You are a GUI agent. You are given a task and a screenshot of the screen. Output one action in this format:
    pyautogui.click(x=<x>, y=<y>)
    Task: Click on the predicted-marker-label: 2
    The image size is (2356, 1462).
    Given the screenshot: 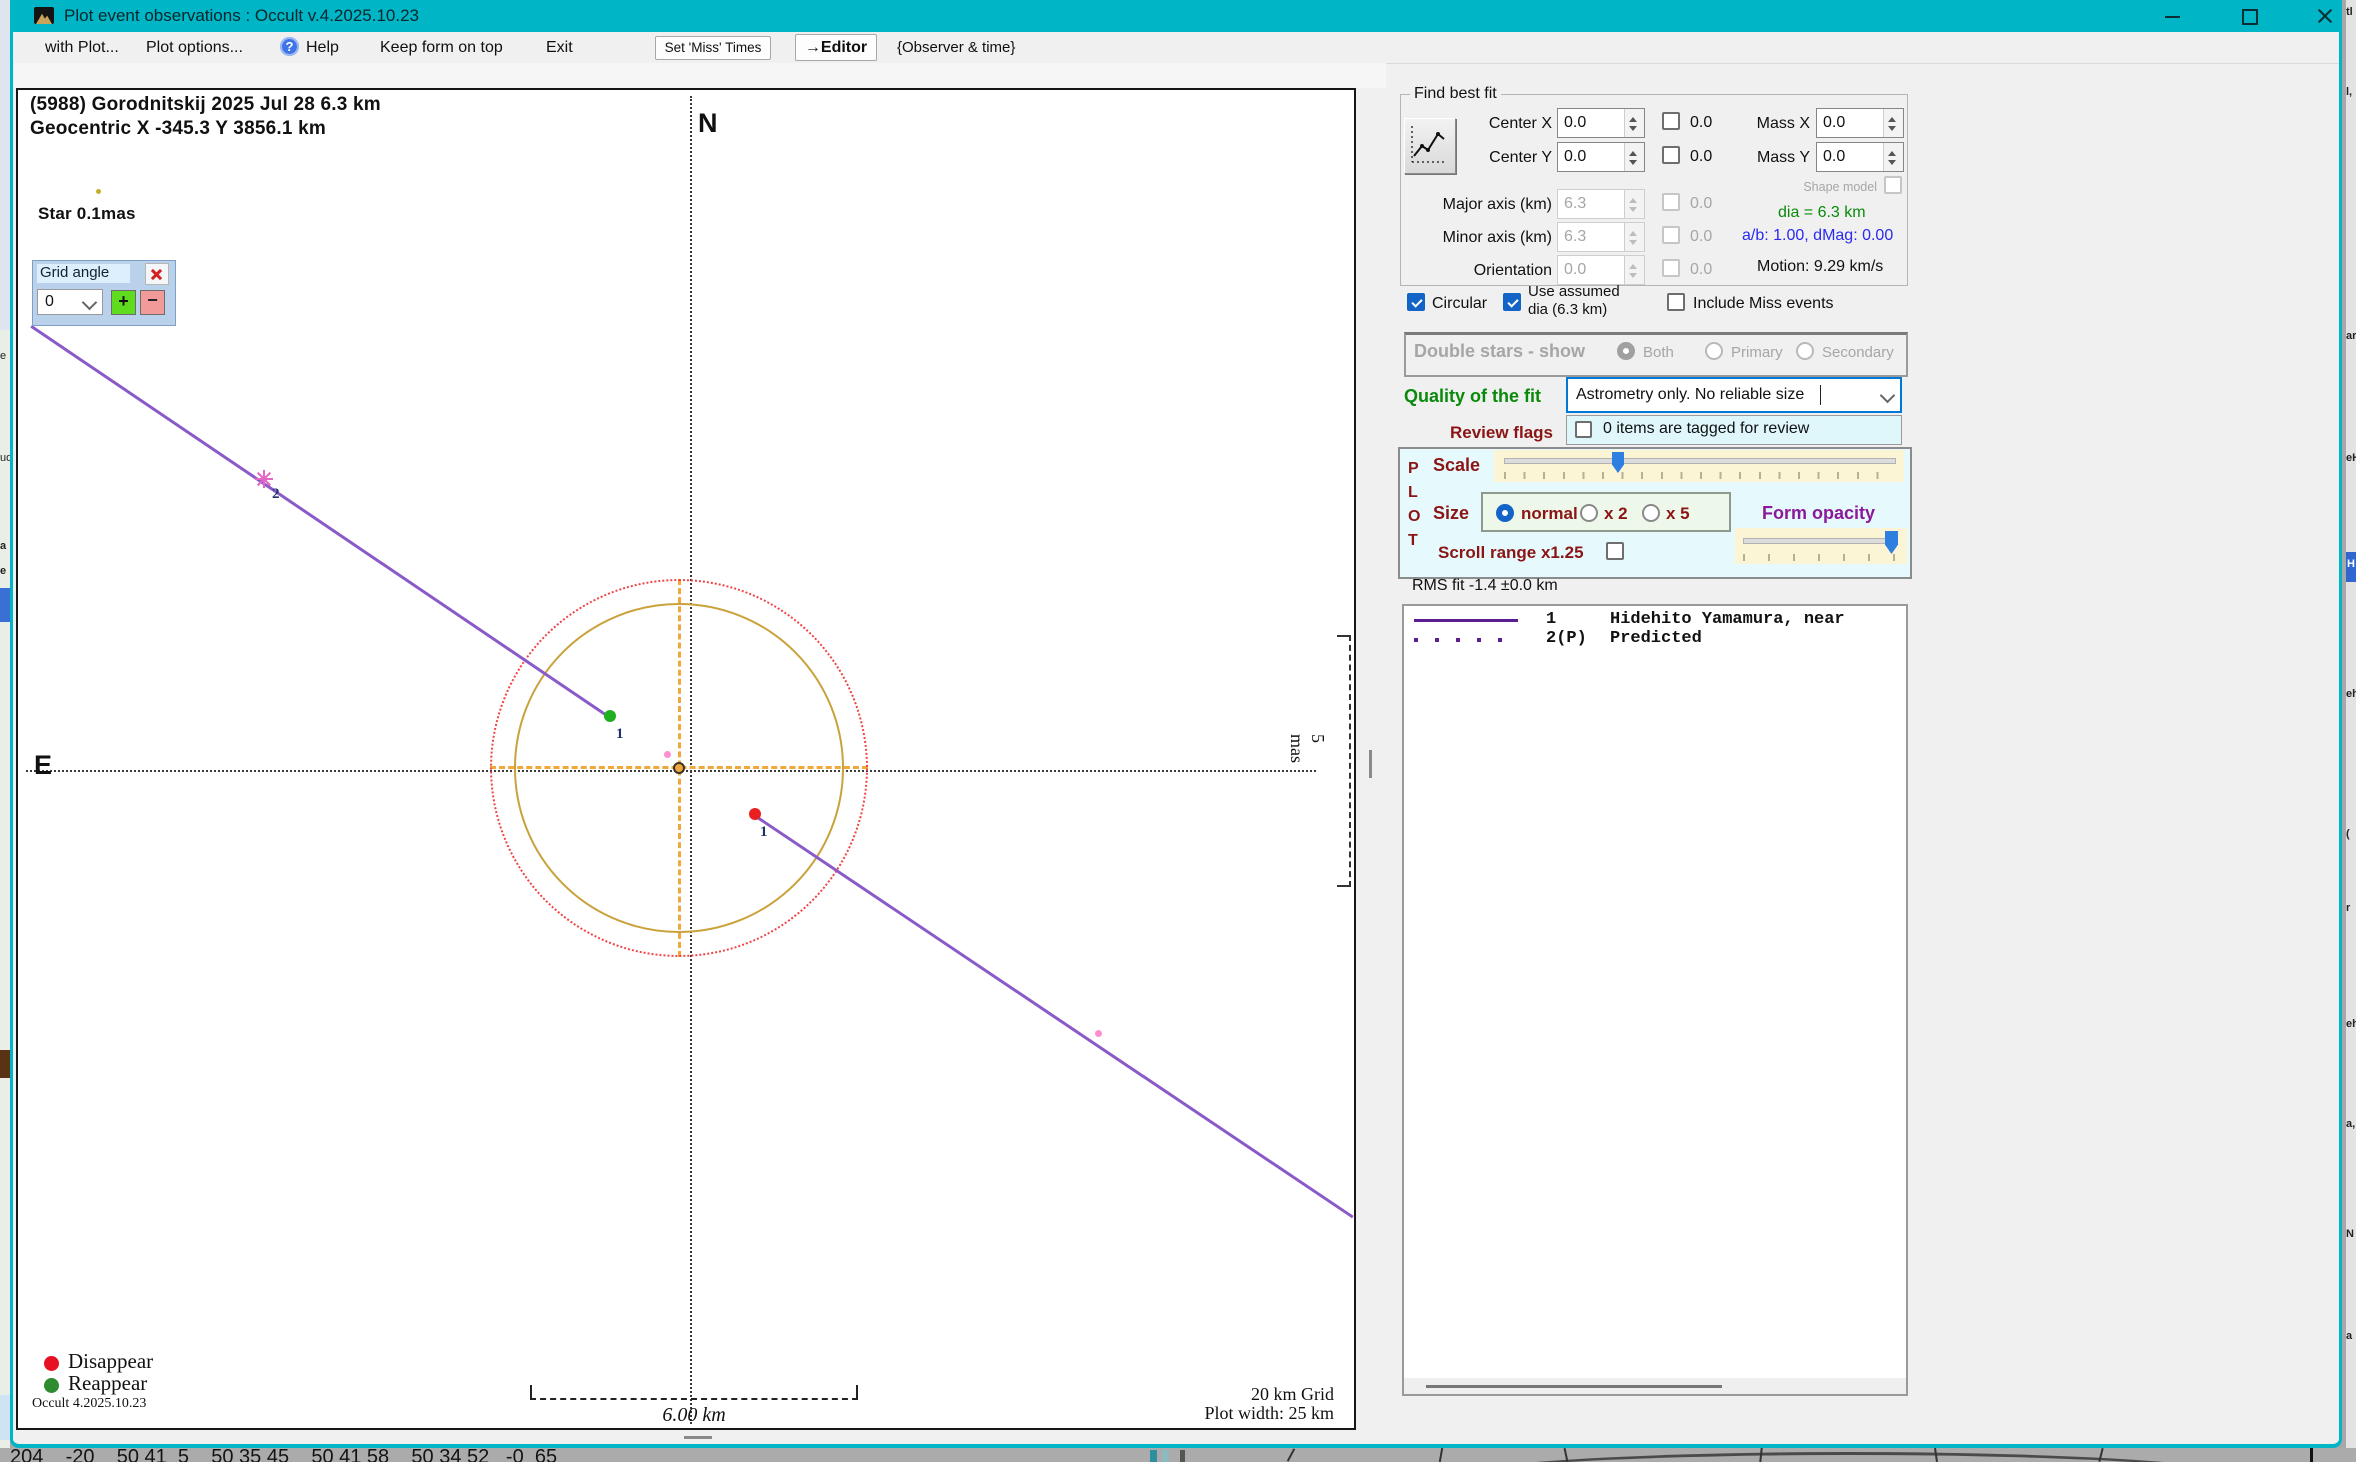 What is the action you would take?
    pyautogui.click(x=276, y=494)
    